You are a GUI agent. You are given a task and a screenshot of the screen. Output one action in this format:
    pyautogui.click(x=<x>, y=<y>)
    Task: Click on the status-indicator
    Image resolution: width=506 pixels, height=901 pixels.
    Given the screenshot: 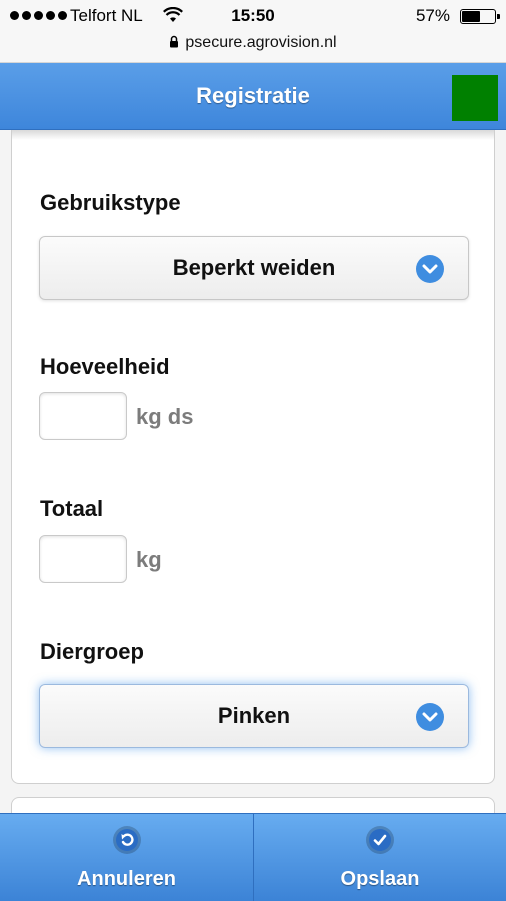 What is the action you would take?
    pyautogui.click(x=475, y=98)
    